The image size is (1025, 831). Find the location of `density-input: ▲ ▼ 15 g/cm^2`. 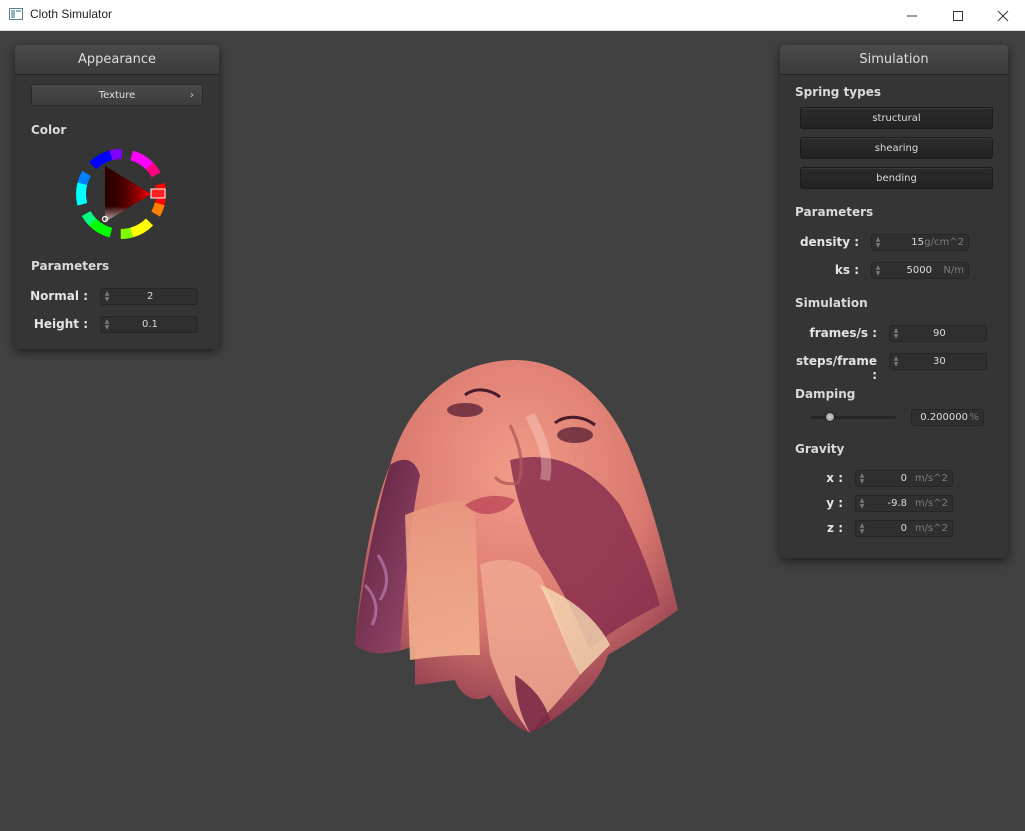

density-input: ▲ ▼ 15 g/cm^2 is located at coordinates (920, 242).